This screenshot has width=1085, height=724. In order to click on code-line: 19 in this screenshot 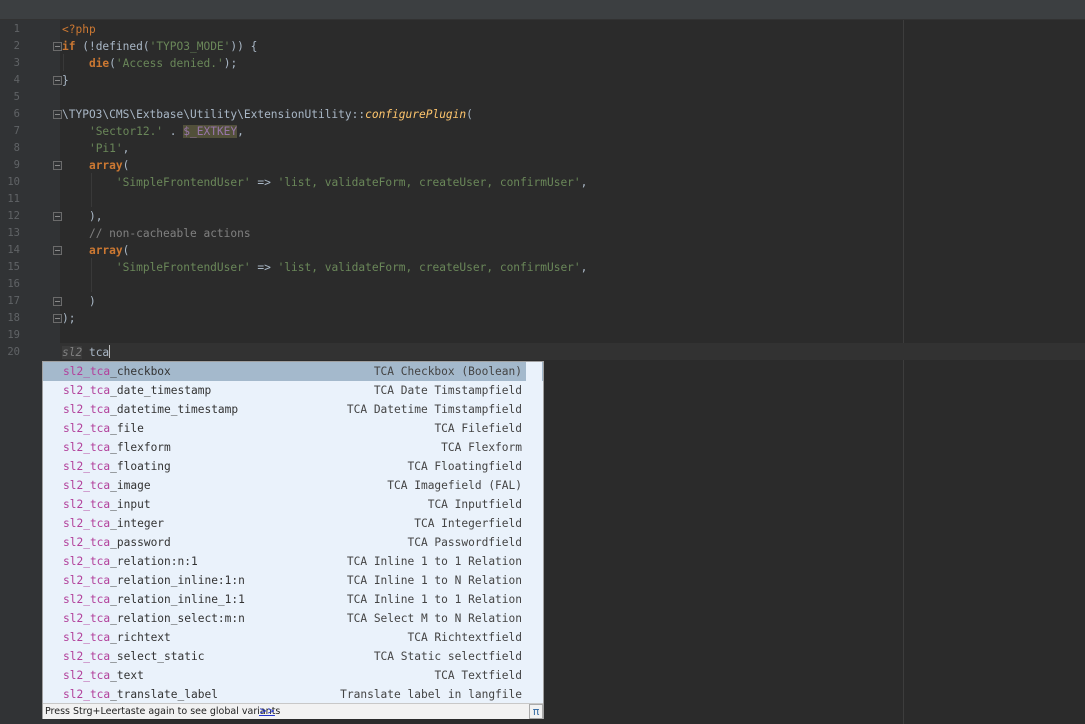, I will do `click(542, 335)`.